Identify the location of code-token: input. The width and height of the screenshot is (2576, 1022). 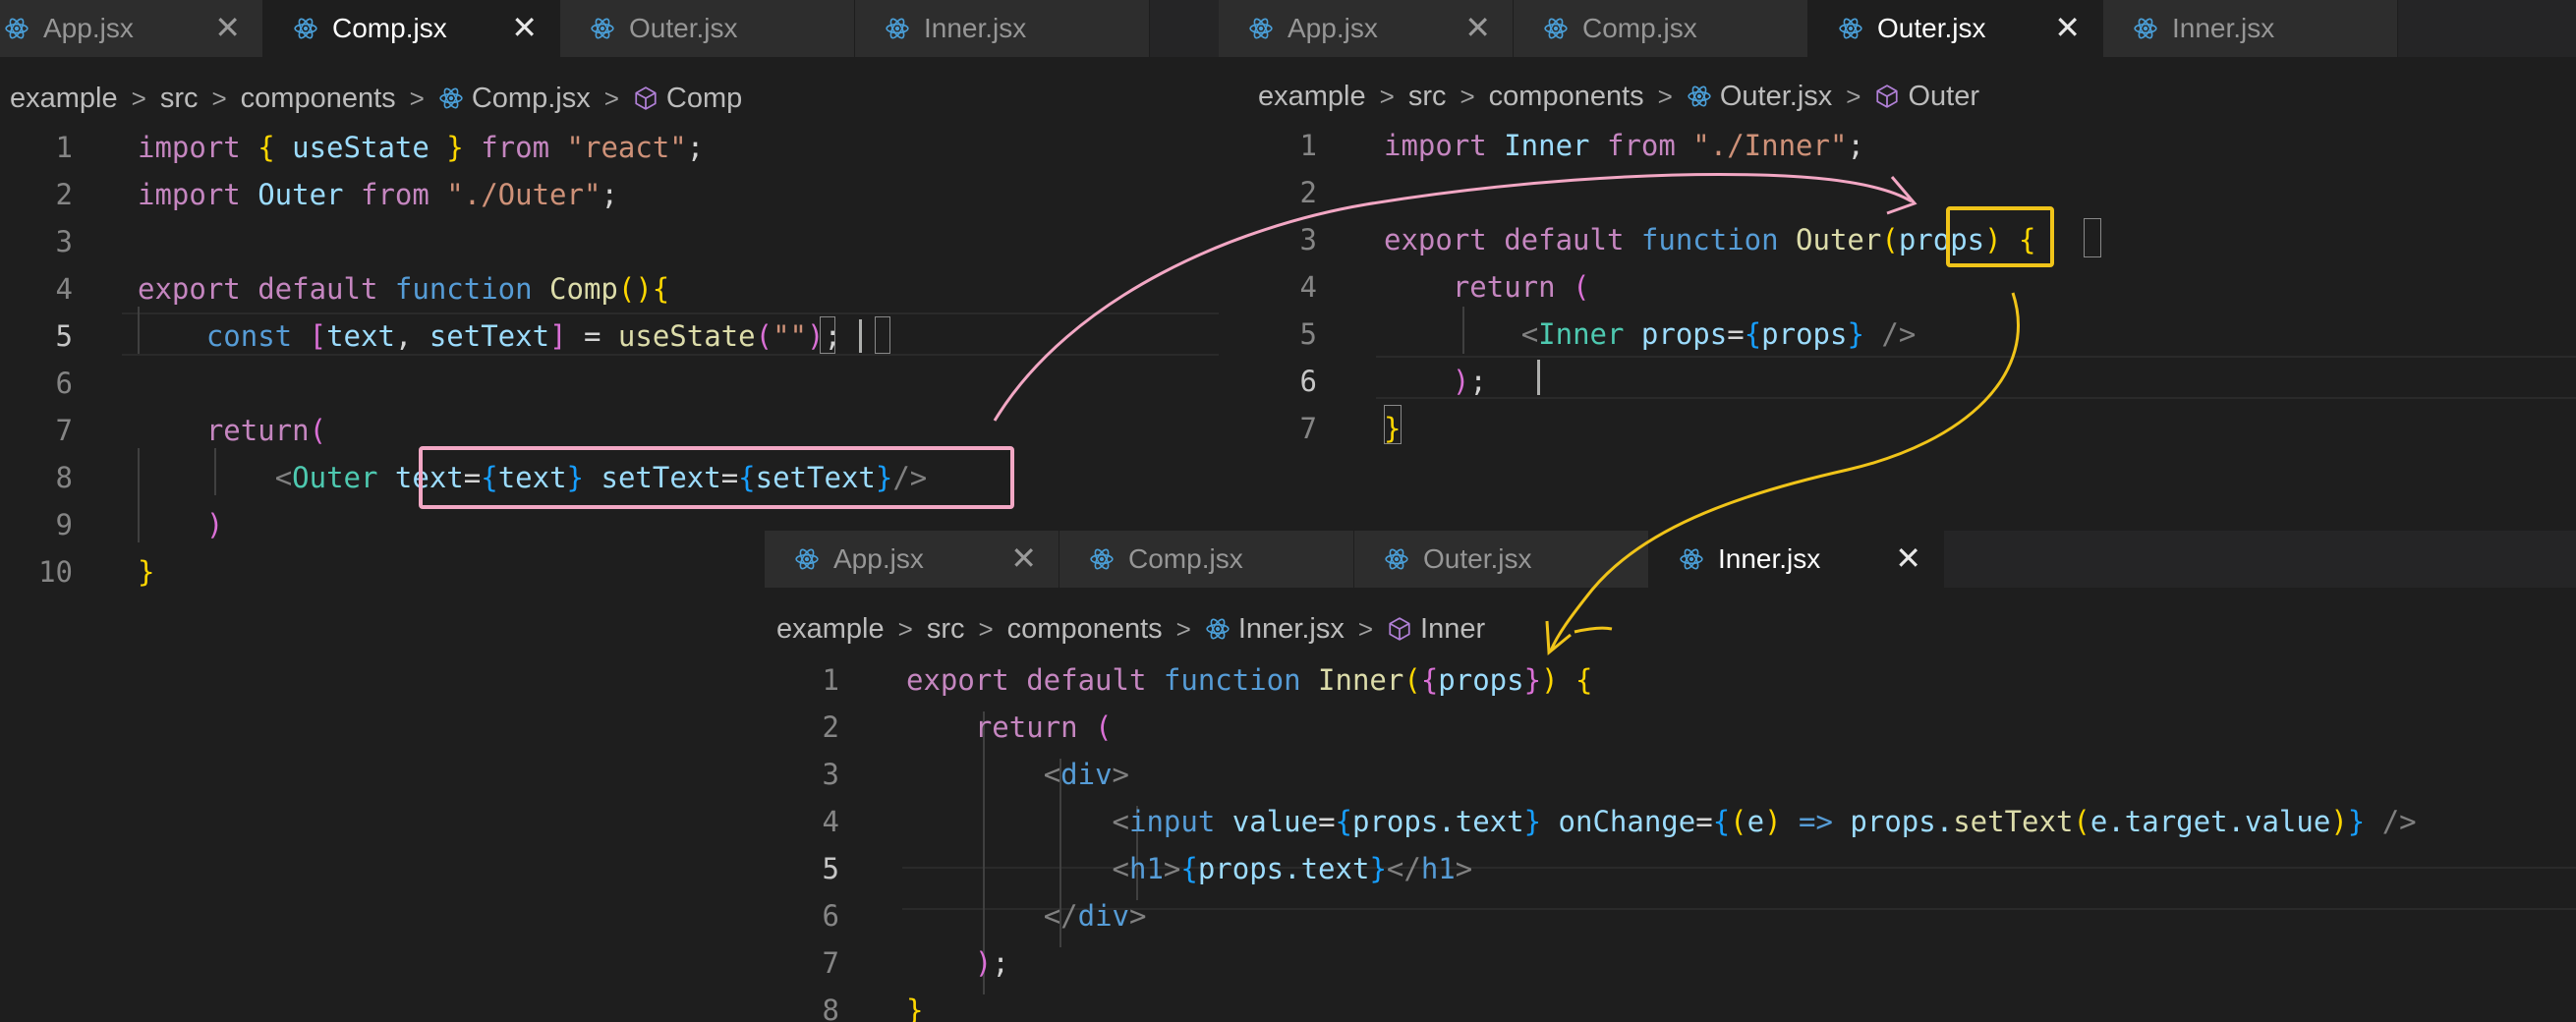
(1180, 821).